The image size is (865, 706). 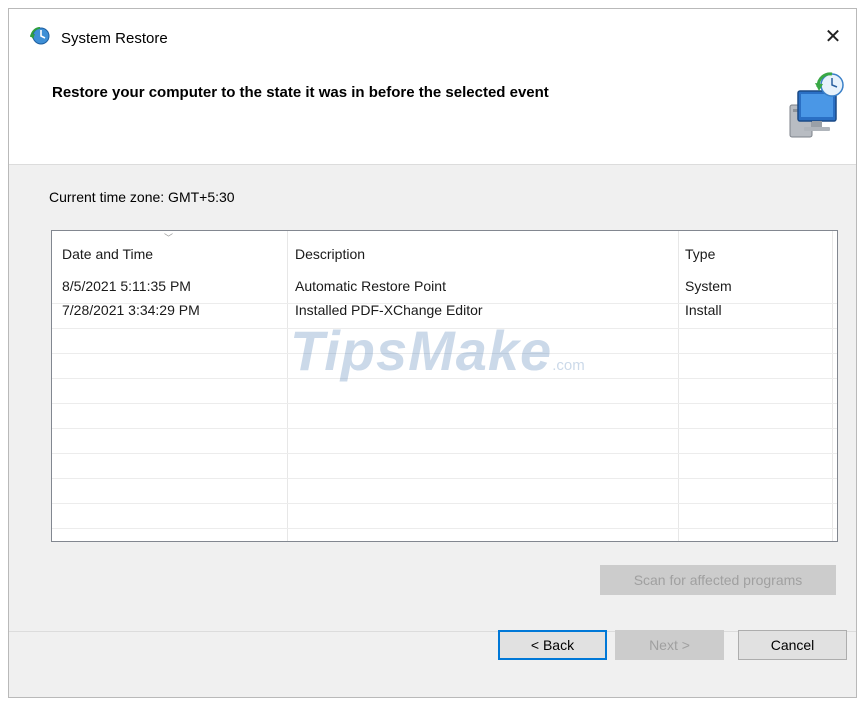 What do you see at coordinates (389, 310) in the screenshot?
I see `row-description: Installed PDF-XChange Editor` at bounding box center [389, 310].